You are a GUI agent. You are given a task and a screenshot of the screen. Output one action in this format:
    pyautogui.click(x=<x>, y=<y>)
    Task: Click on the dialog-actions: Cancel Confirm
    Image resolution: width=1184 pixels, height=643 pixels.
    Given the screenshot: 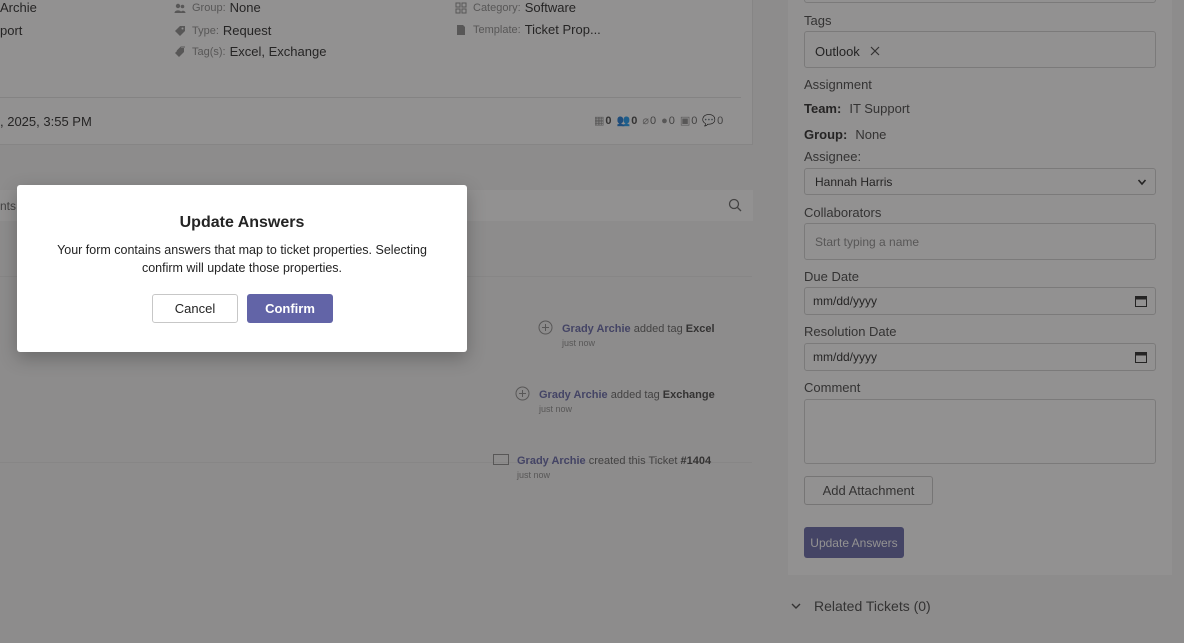 What is the action you would take?
    pyautogui.click(x=242, y=308)
    